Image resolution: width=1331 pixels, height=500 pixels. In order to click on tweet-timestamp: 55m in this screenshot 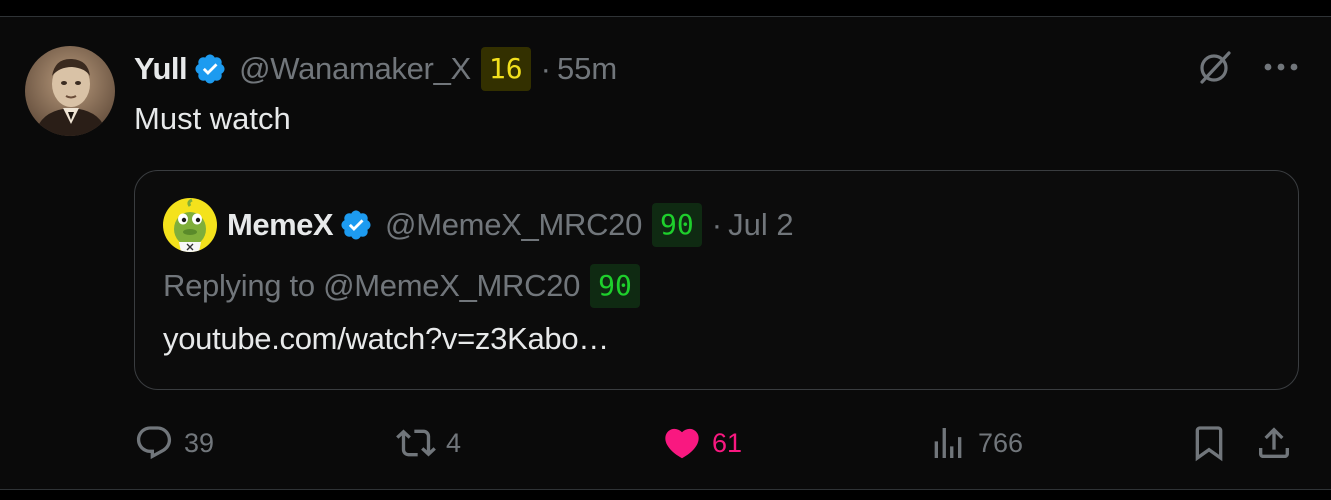, I will do `click(587, 69)`.